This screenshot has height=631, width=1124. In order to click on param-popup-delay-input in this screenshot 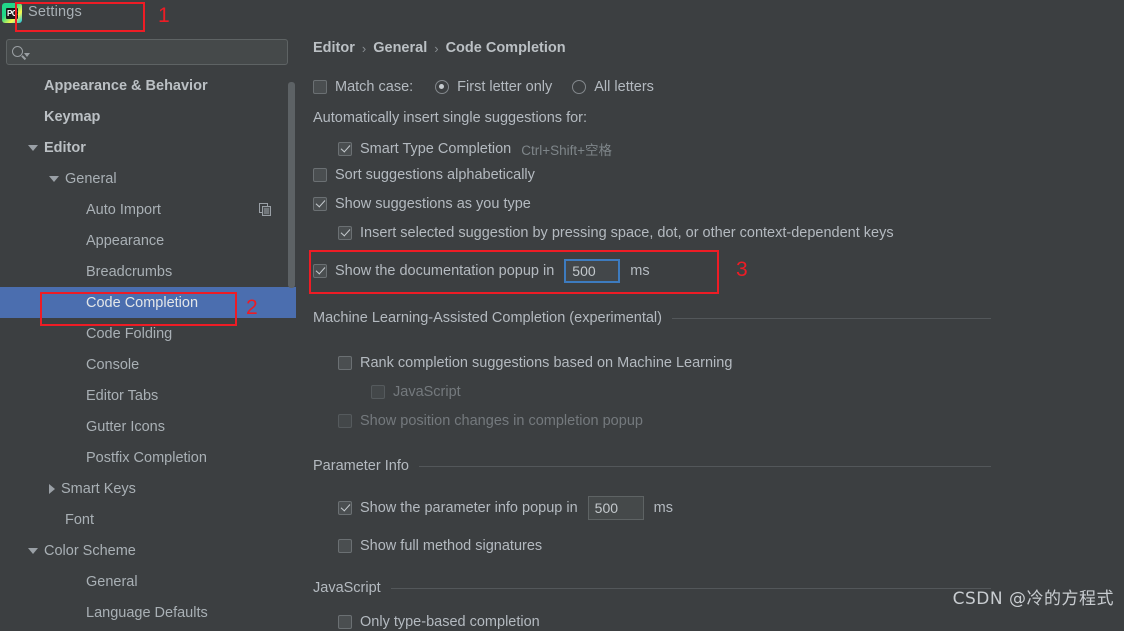, I will do `click(615, 508)`.